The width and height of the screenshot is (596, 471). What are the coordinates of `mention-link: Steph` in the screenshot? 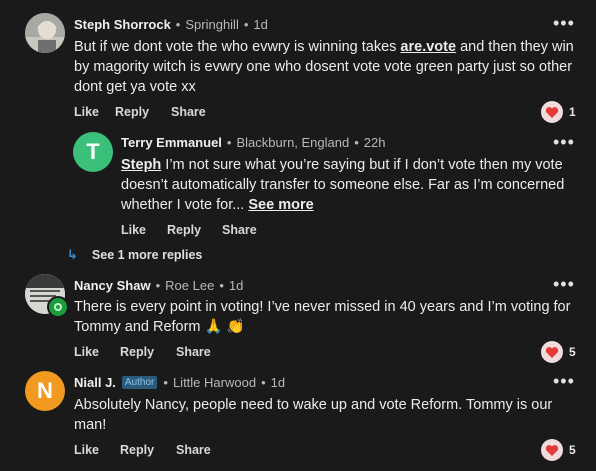 It's located at (141, 165).